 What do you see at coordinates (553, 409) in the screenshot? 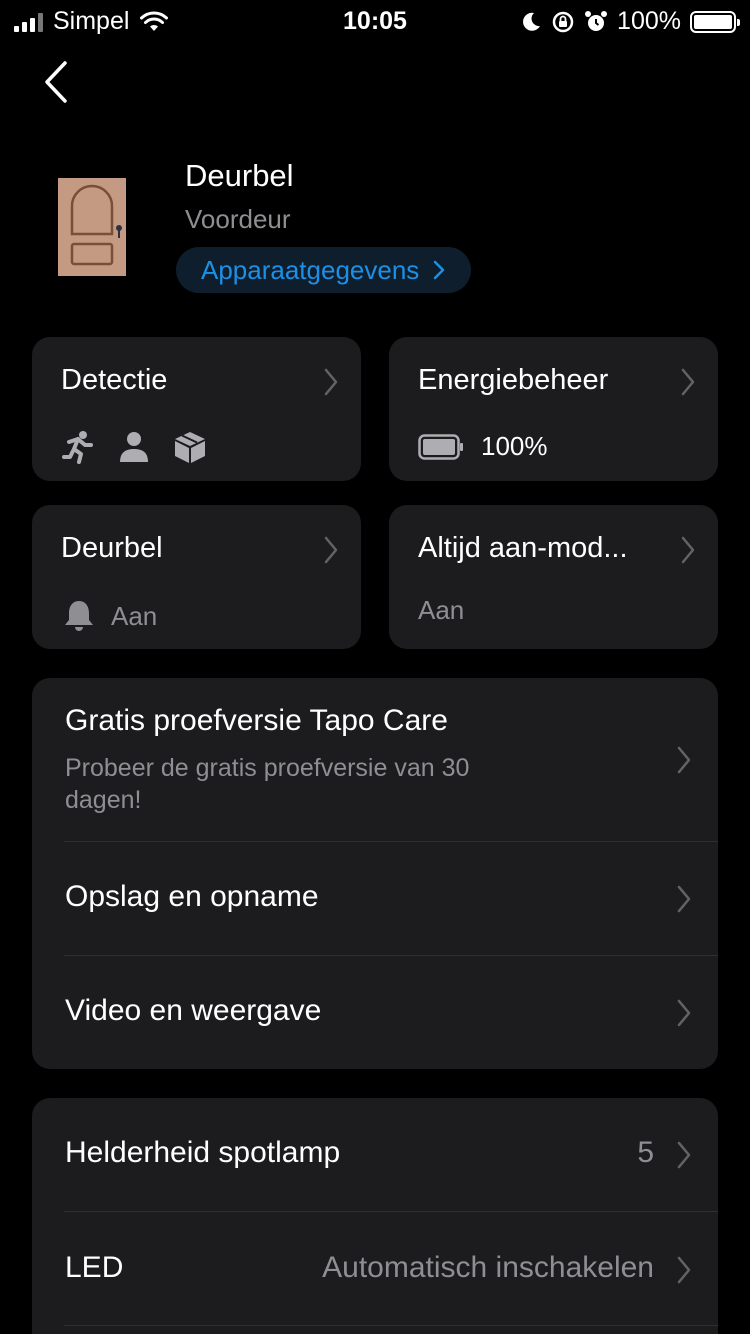
I see `power-management-tile: Energiebeheer 100%` at bounding box center [553, 409].